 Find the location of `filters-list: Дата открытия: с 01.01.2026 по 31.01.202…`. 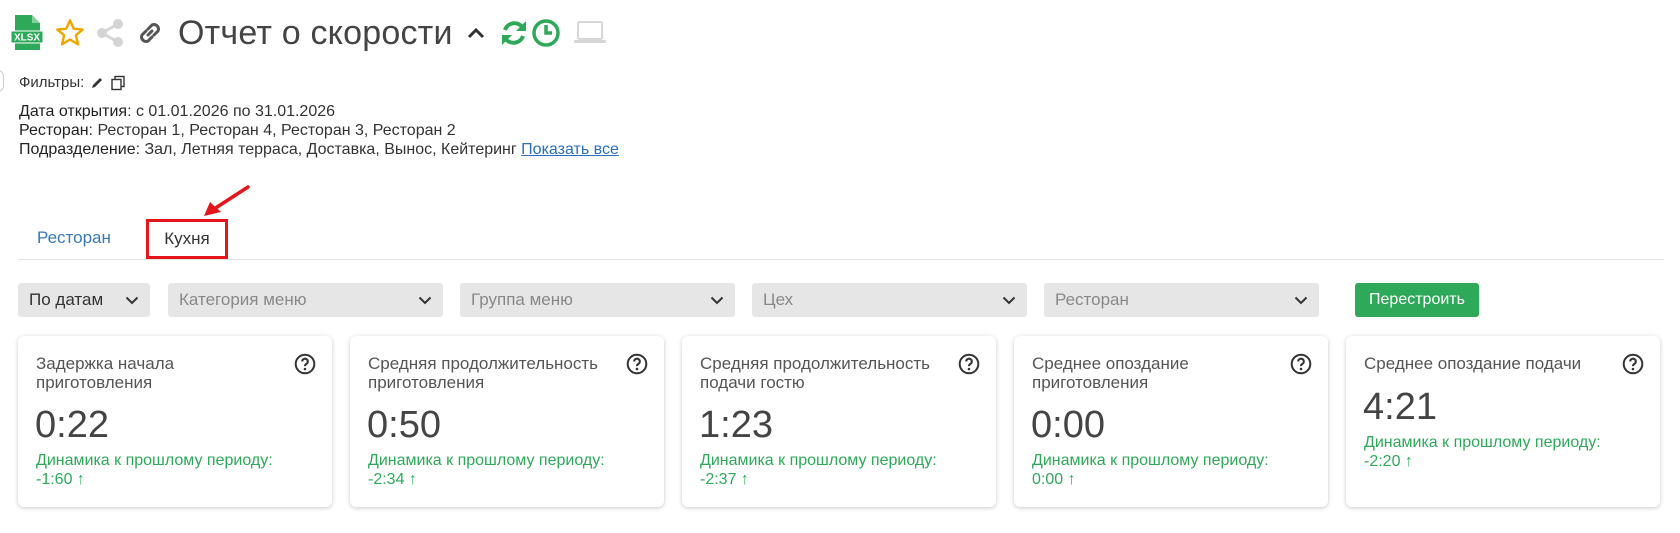

filters-list: Дата открытия: с 01.01.2026 по 31.01.202… is located at coordinates (319, 130).